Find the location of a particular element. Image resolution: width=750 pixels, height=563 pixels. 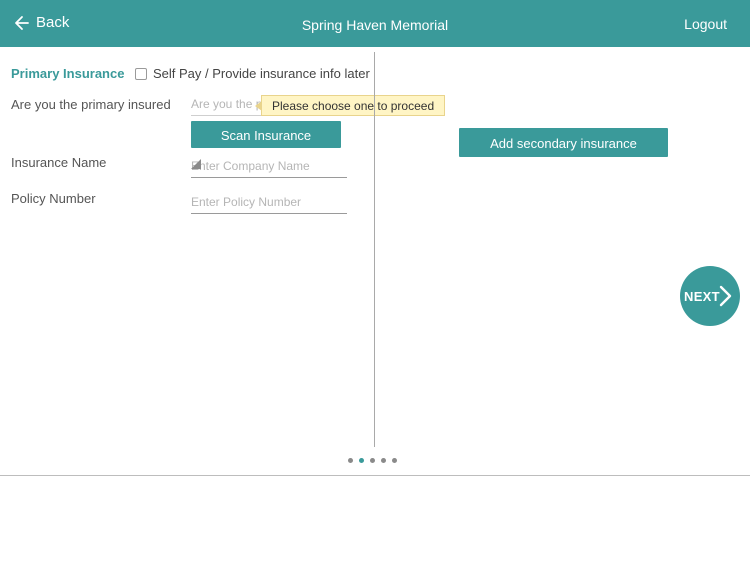

insurance-name-select: Enter Company Name is located at coordinates (269, 166).